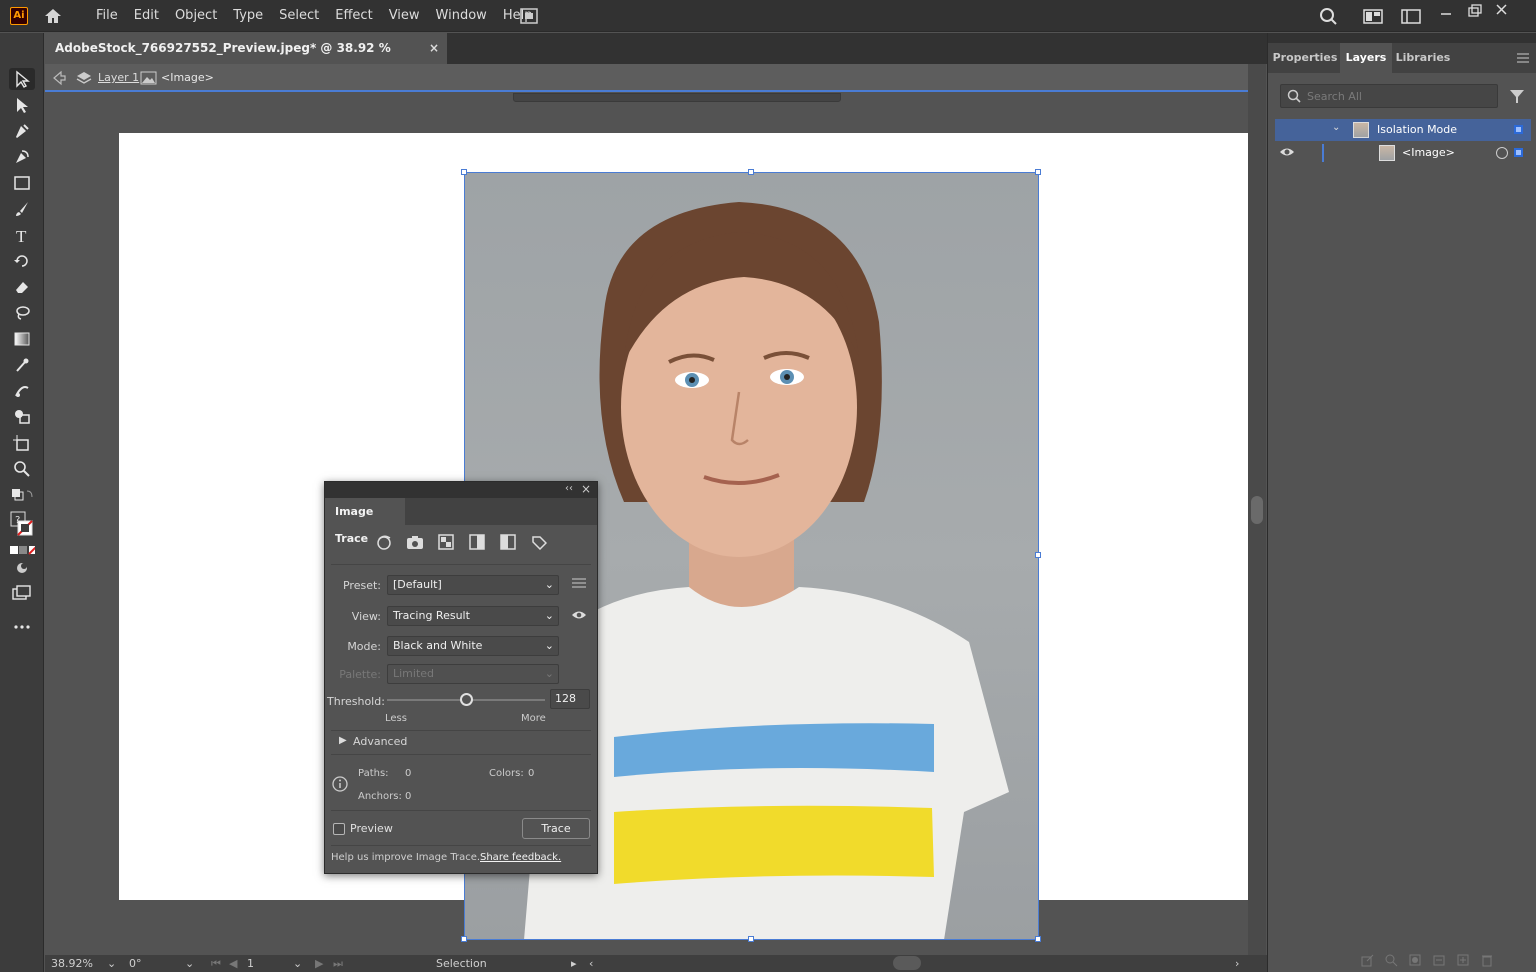 This screenshot has height=972, width=1536. I want to click on preset-list-icon, so click(579, 584).